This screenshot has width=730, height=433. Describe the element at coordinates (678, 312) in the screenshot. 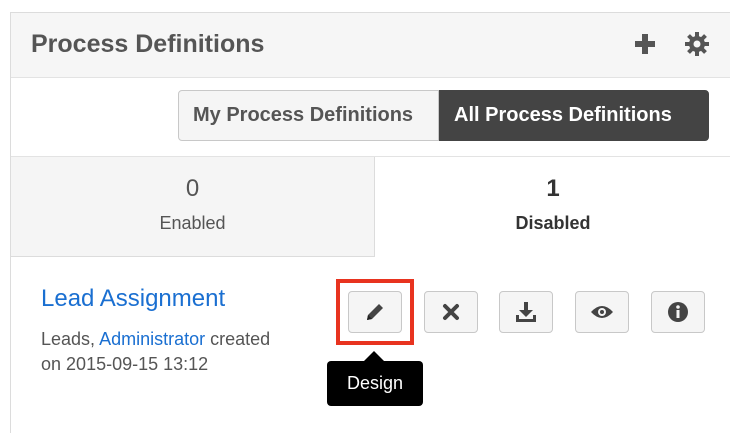

I see `info-button` at that location.